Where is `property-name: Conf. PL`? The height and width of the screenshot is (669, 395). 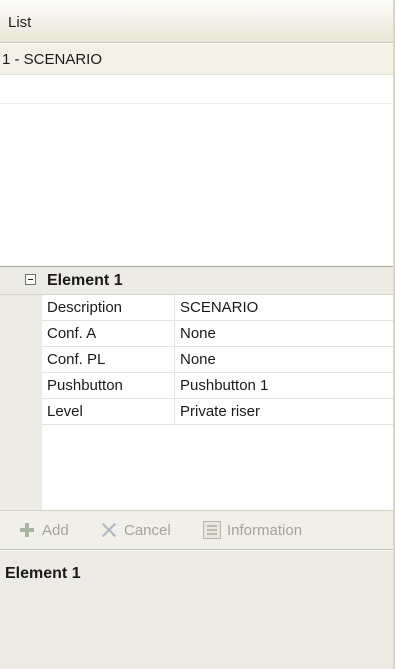 property-name: Conf. PL is located at coordinates (76, 359).